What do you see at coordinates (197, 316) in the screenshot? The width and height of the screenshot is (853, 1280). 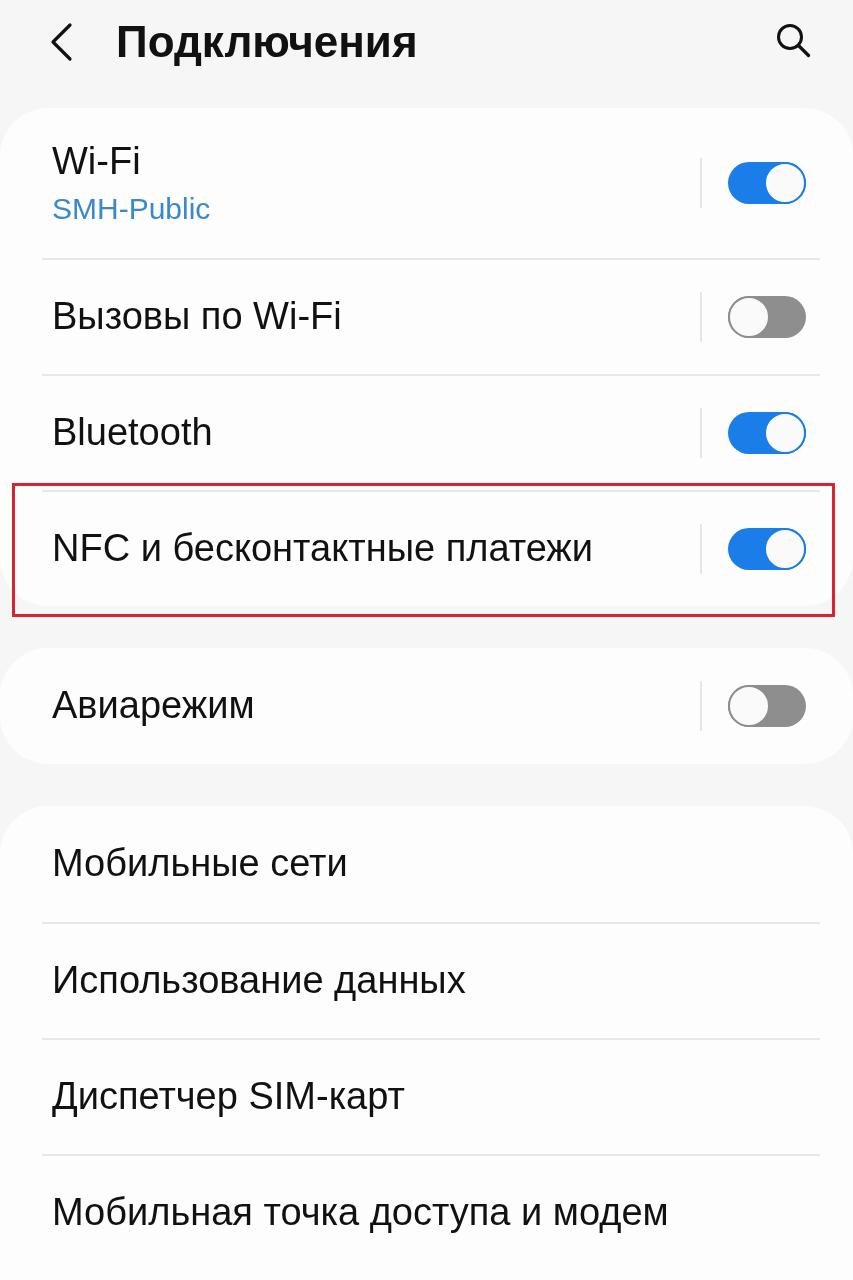 I see `setting-label: Вызовы по Wi-Fi` at bounding box center [197, 316].